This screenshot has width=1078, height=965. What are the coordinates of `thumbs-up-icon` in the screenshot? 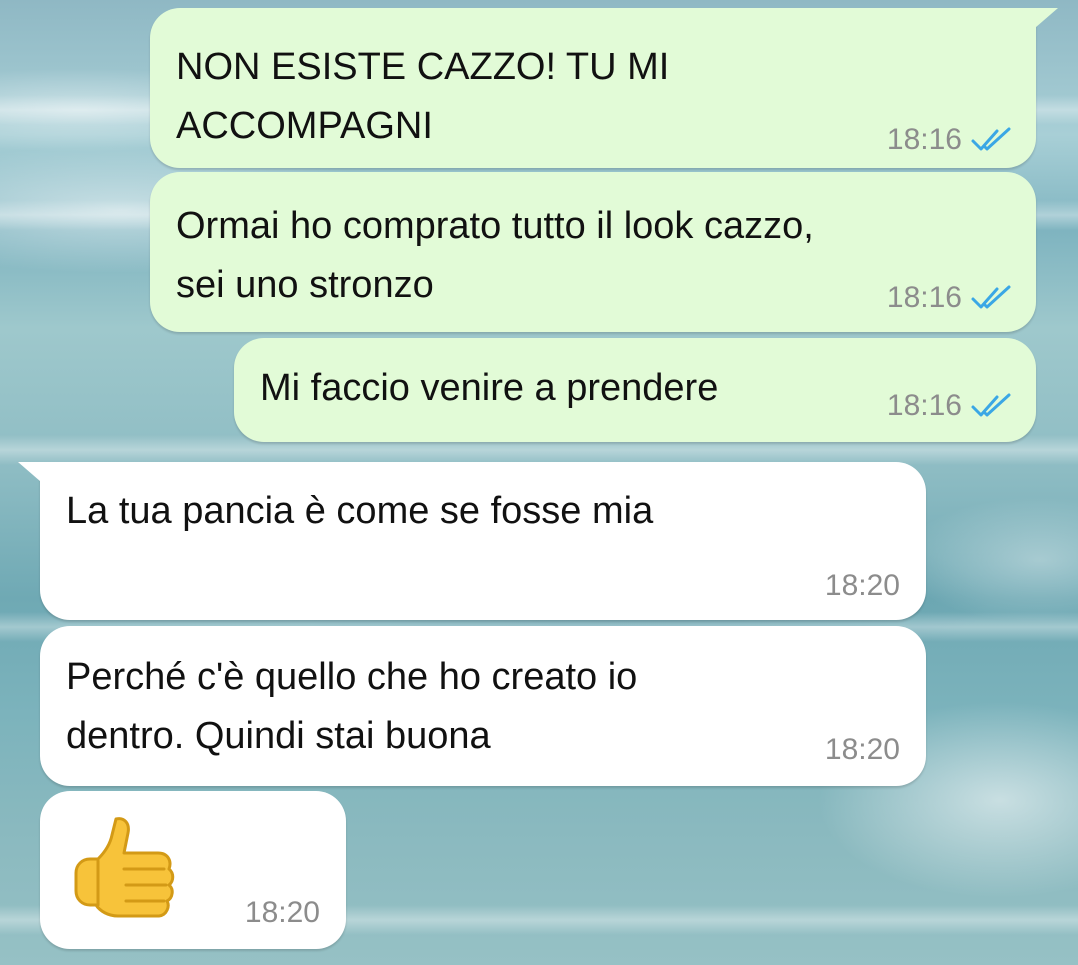 It's located at (124, 867).